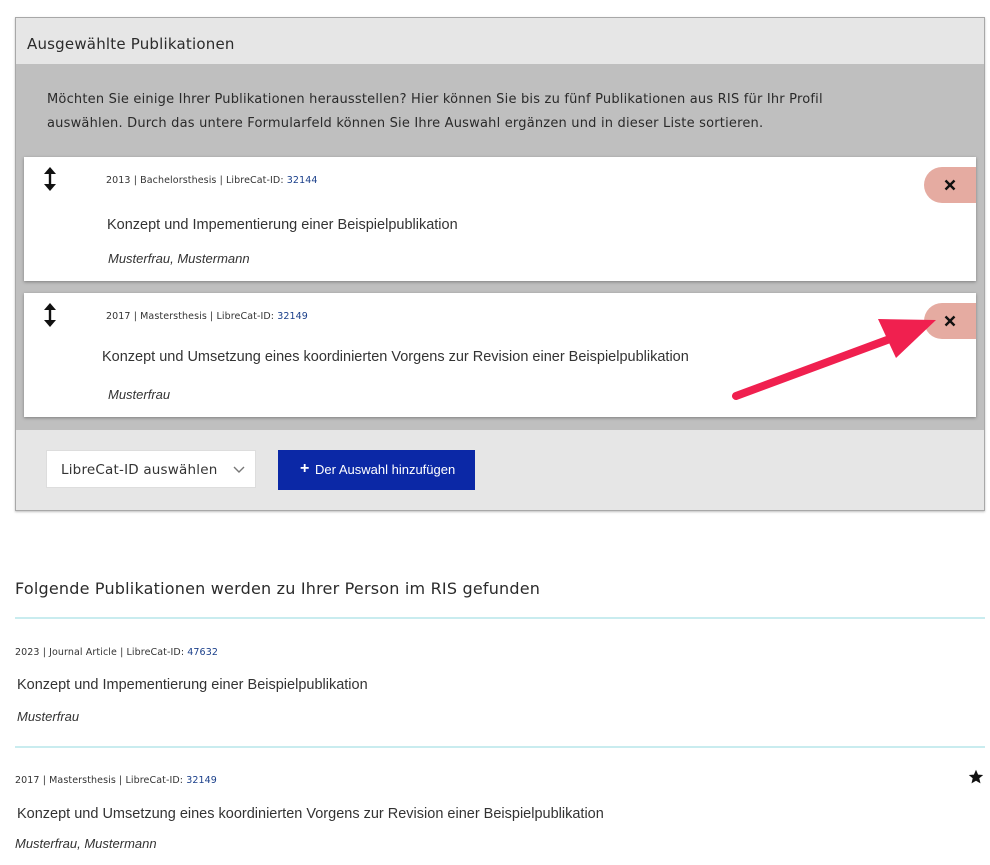 This screenshot has width=990, height=865. I want to click on librecat-id-select: LibreCat-ID auswählen, so click(151, 469).